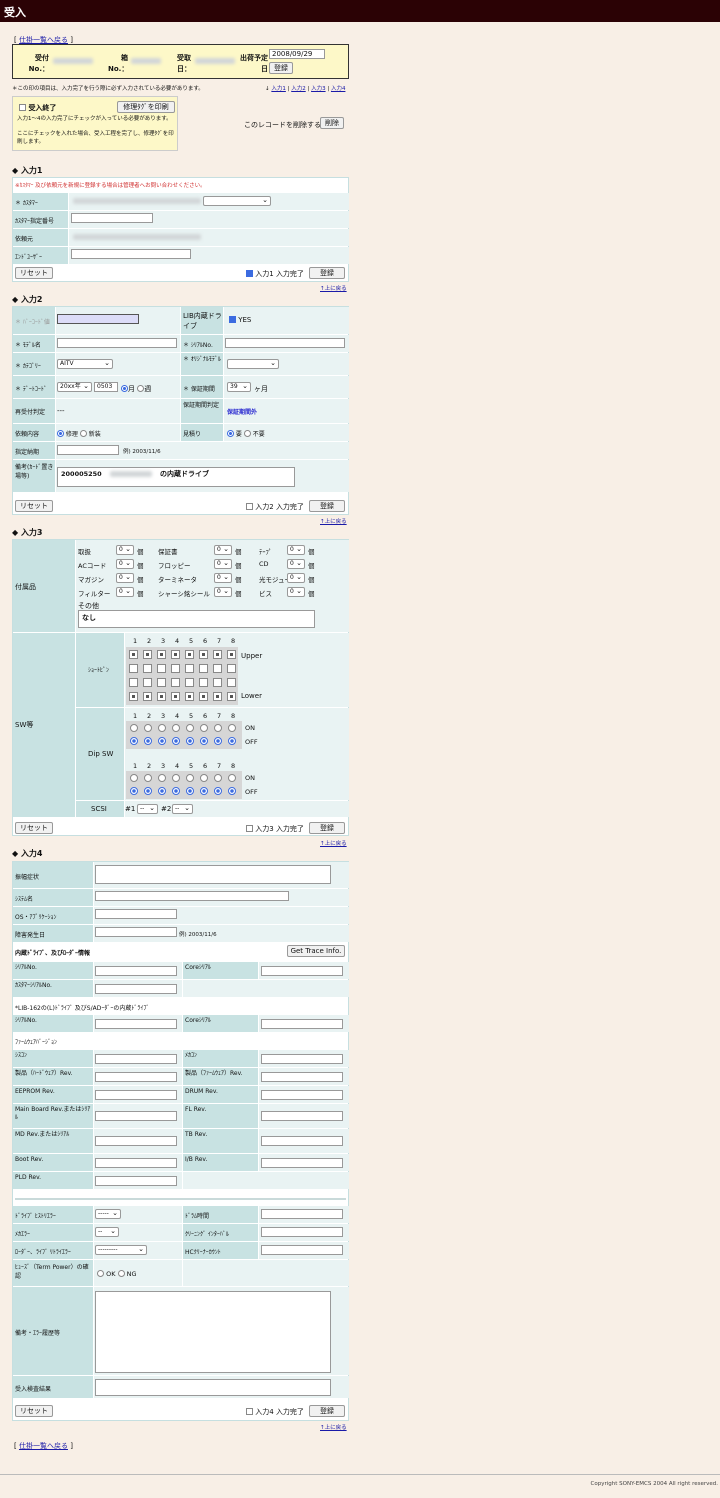  I want to click on loader-err-select: ---------, so click(121, 1250).